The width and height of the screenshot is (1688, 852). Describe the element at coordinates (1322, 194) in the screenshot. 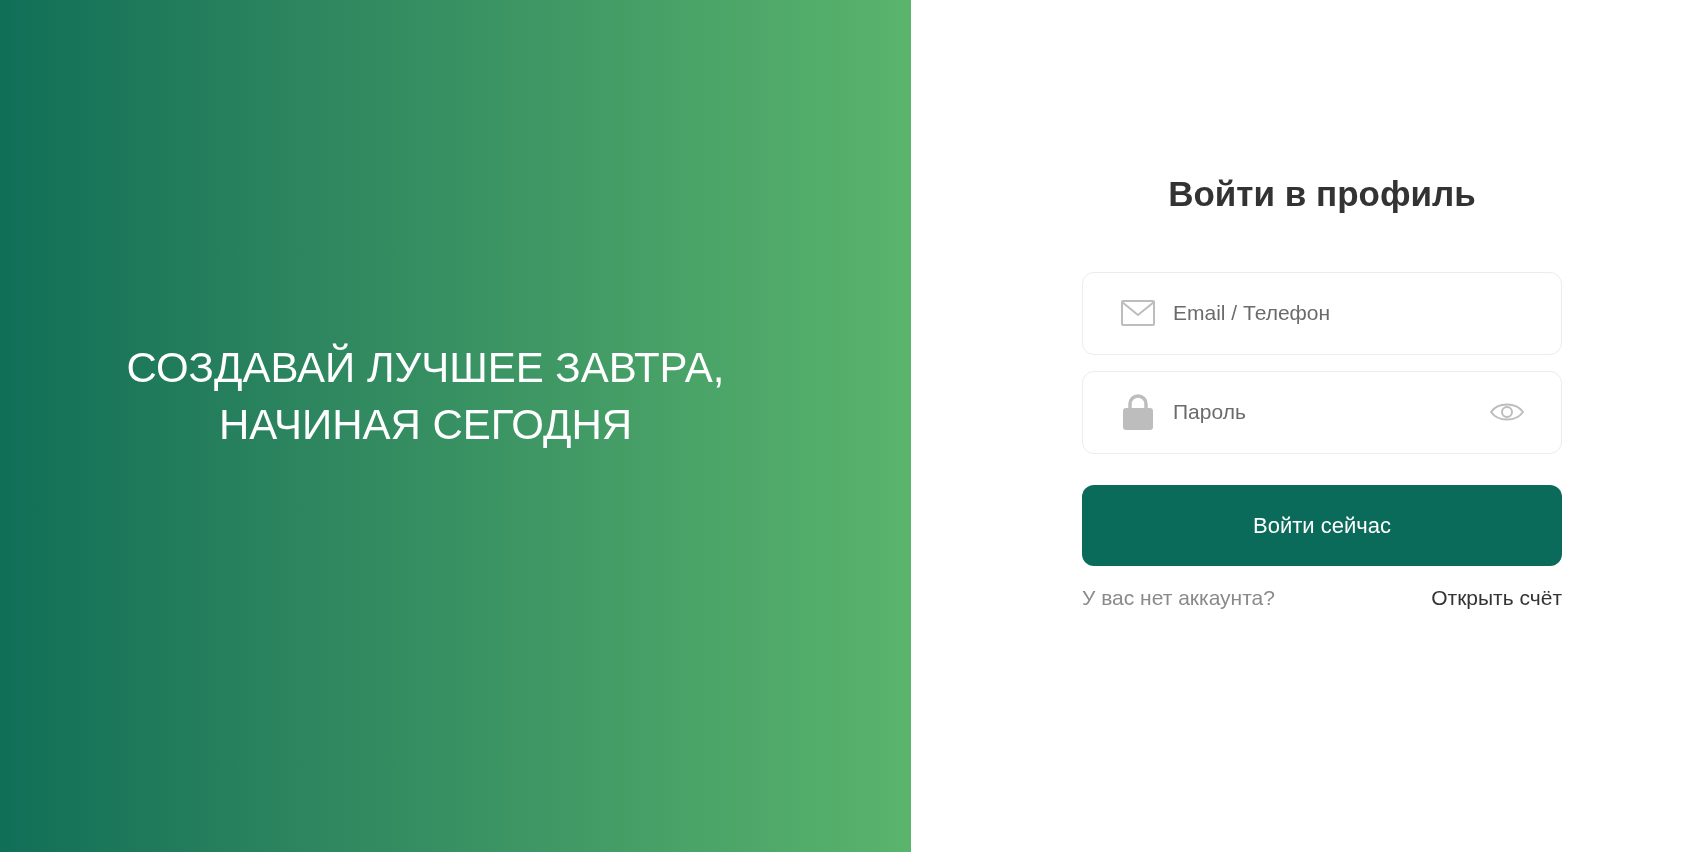

I see `form-title: Войти в профиль` at that location.